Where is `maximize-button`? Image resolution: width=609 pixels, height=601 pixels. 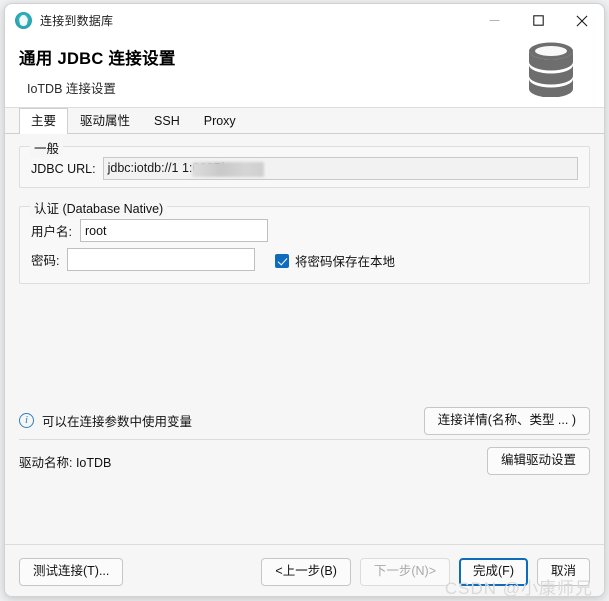
maximize-button is located at coordinates (538, 20).